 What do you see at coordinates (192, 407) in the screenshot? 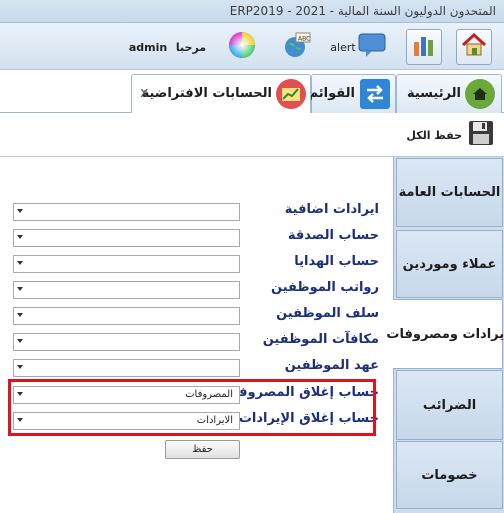
I see `highlight-box` at bounding box center [192, 407].